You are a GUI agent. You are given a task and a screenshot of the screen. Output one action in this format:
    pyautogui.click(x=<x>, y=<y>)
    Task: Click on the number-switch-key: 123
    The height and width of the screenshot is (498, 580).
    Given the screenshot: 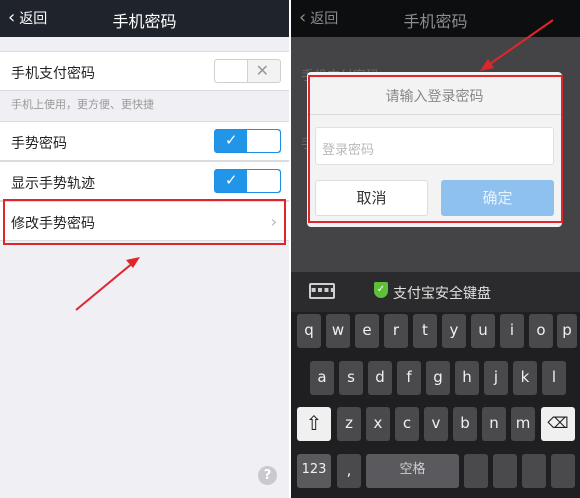 What is the action you would take?
    pyautogui.click(x=314, y=471)
    